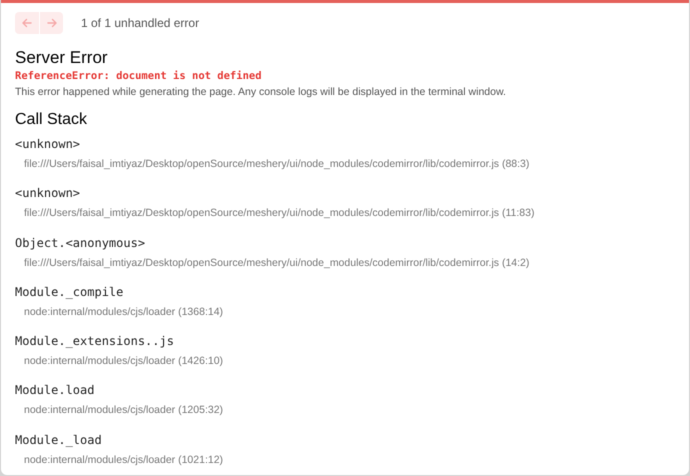 This screenshot has height=476, width=690. I want to click on stack-frame-location: node:internal/modules/cjs/loader (1021:12), so click(123, 460).